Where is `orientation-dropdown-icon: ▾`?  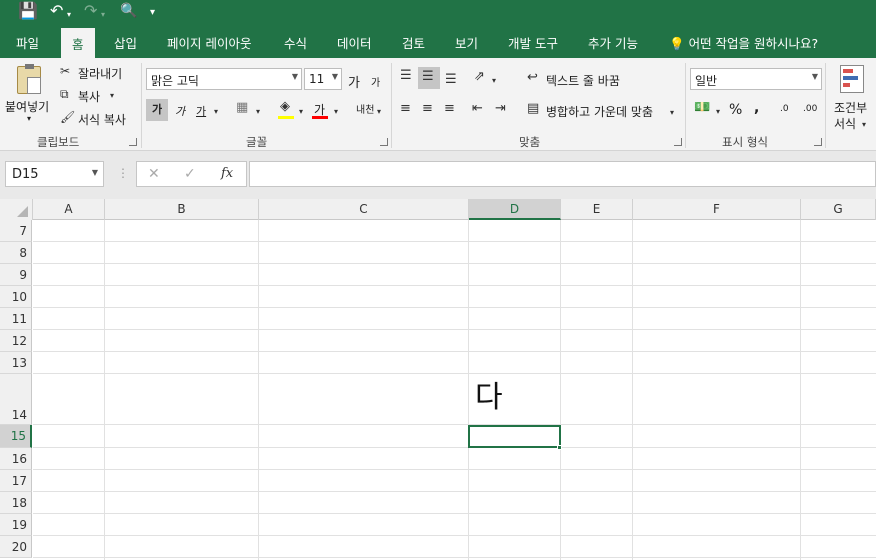 orientation-dropdown-icon: ▾ is located at coordinates (494, 81).